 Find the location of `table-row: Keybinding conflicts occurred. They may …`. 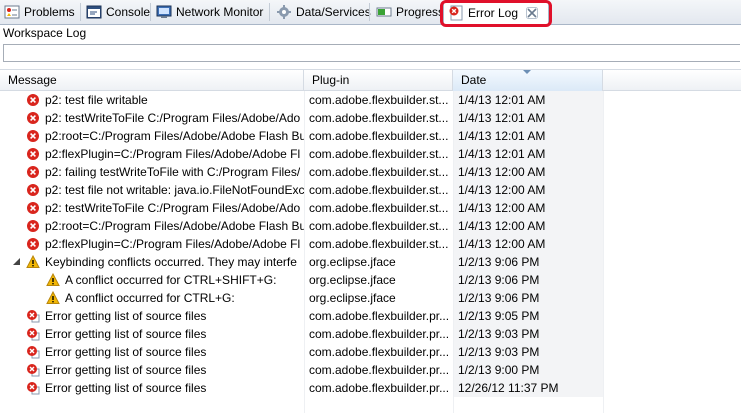

table-row: Keybinding conflicts occurred. They may … is located at coordinates (370, 262).